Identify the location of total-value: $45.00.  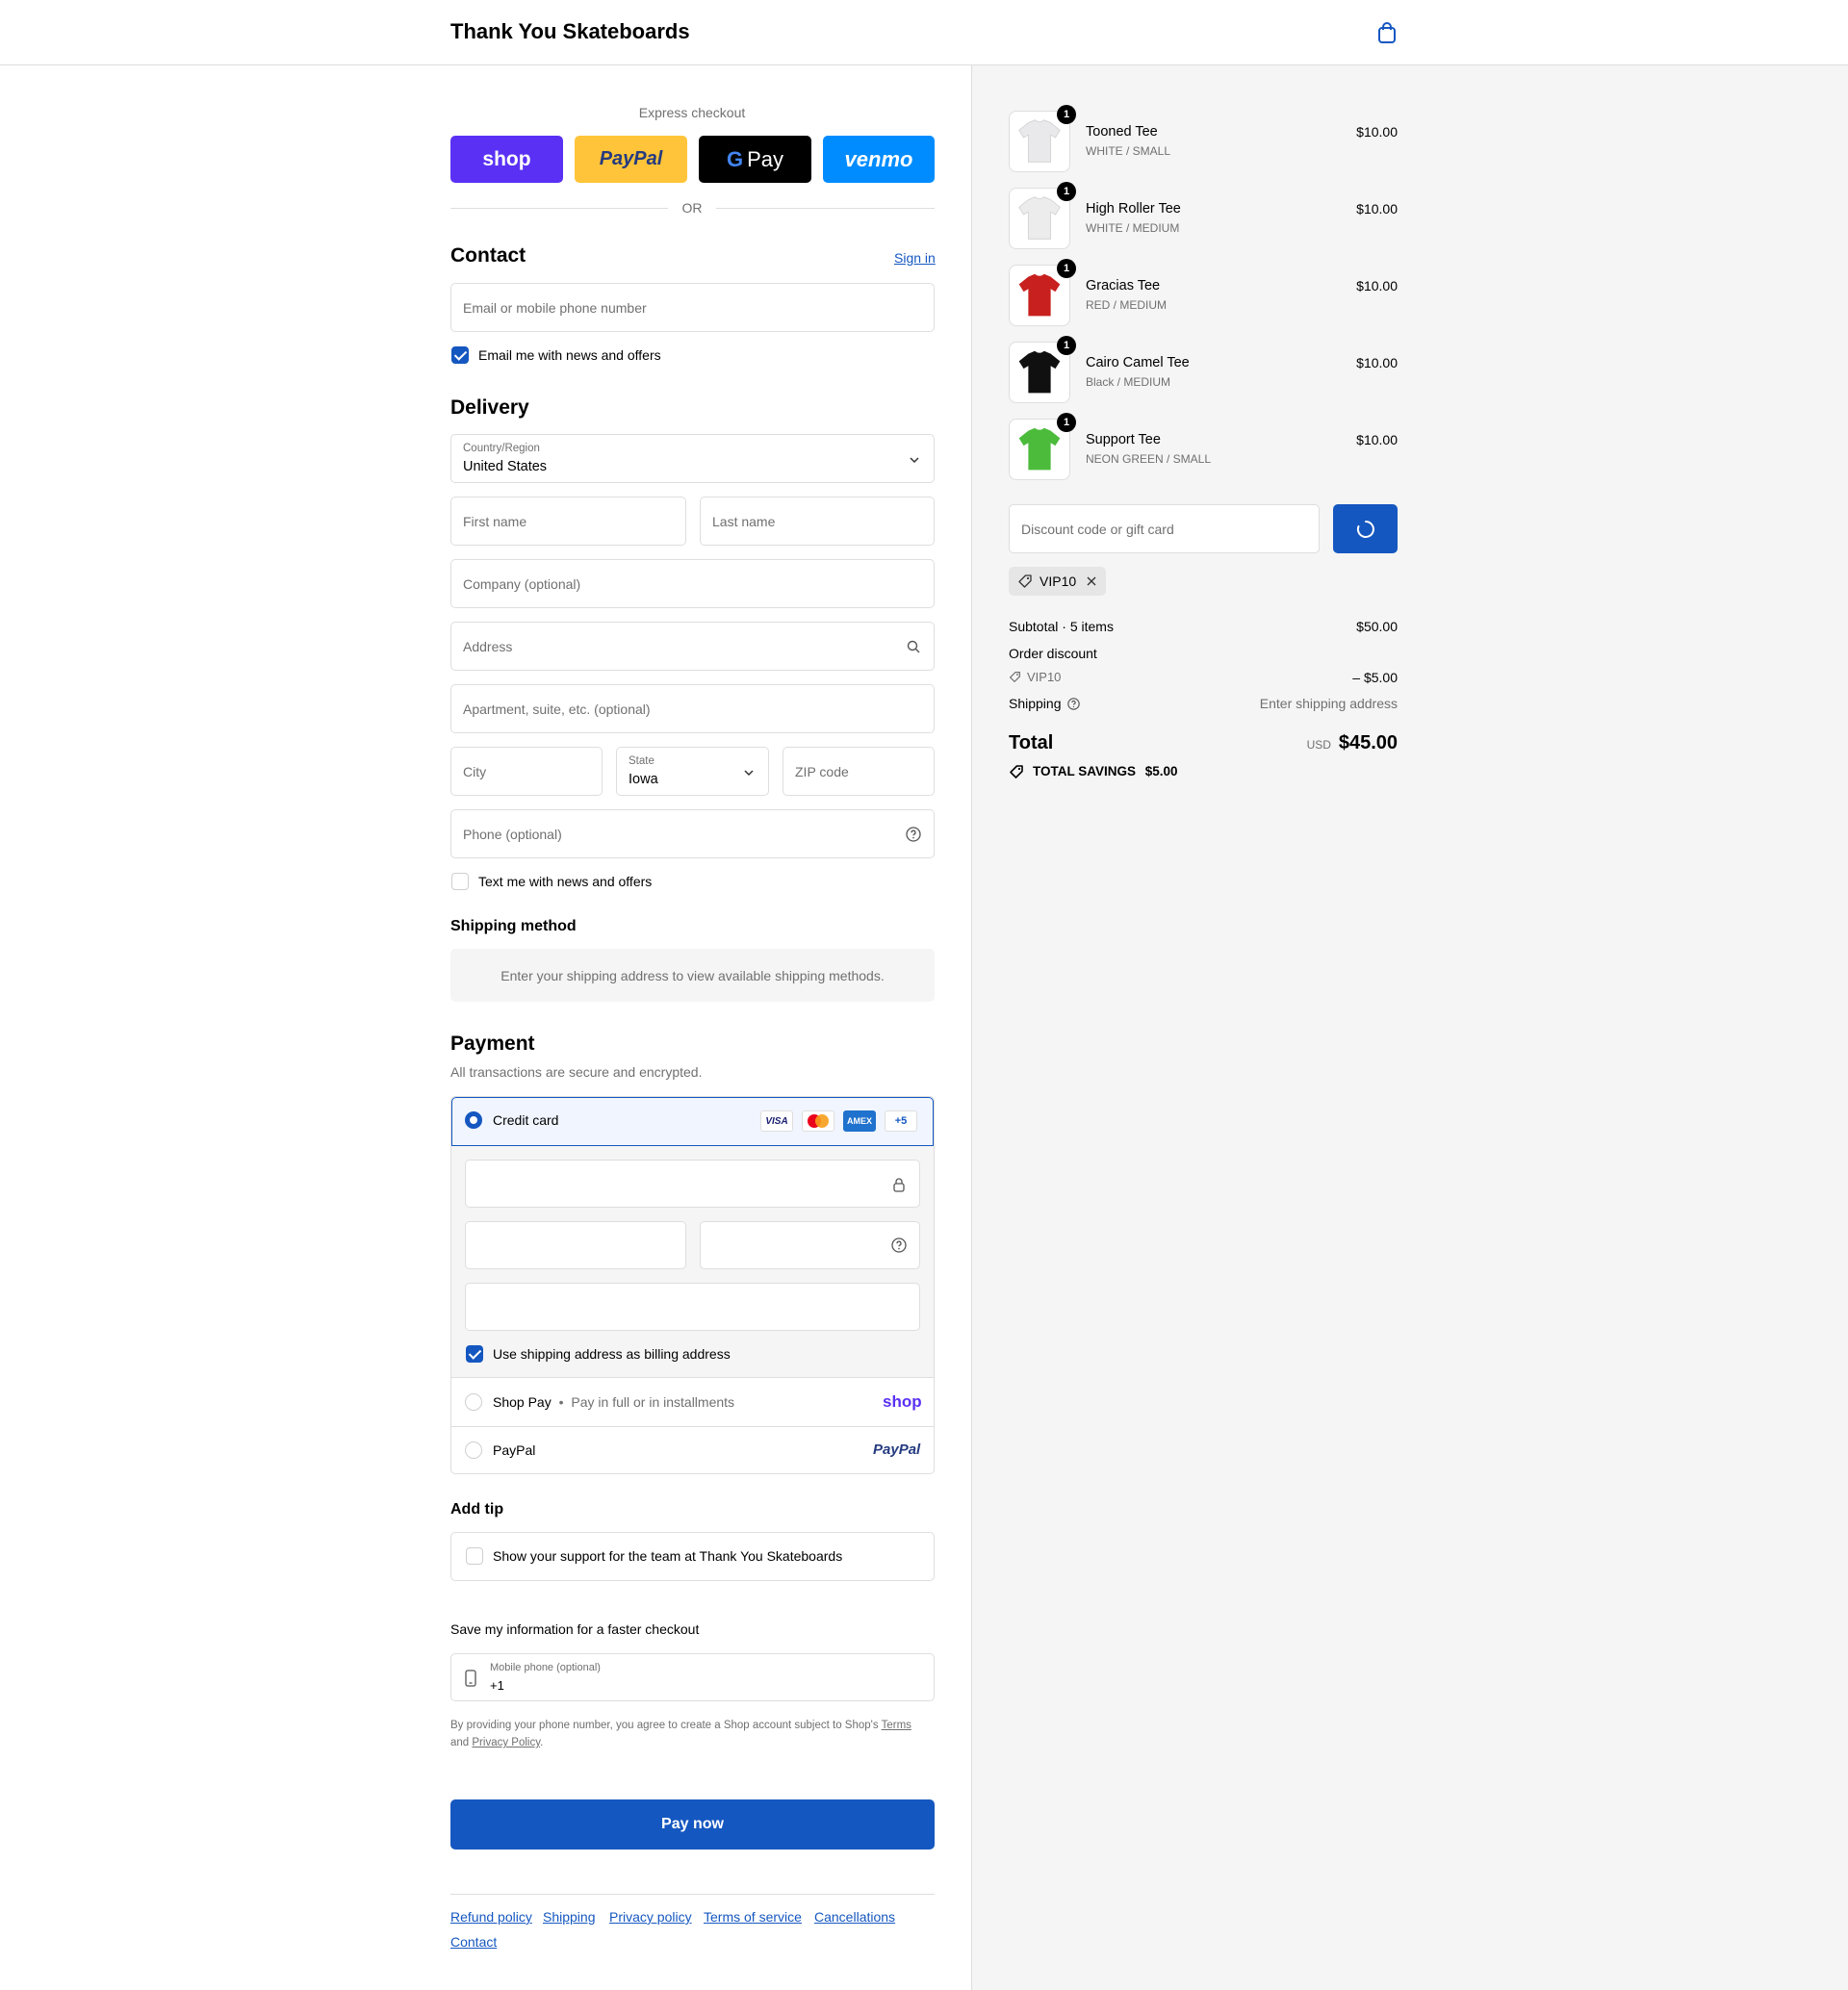
(1368, 742).